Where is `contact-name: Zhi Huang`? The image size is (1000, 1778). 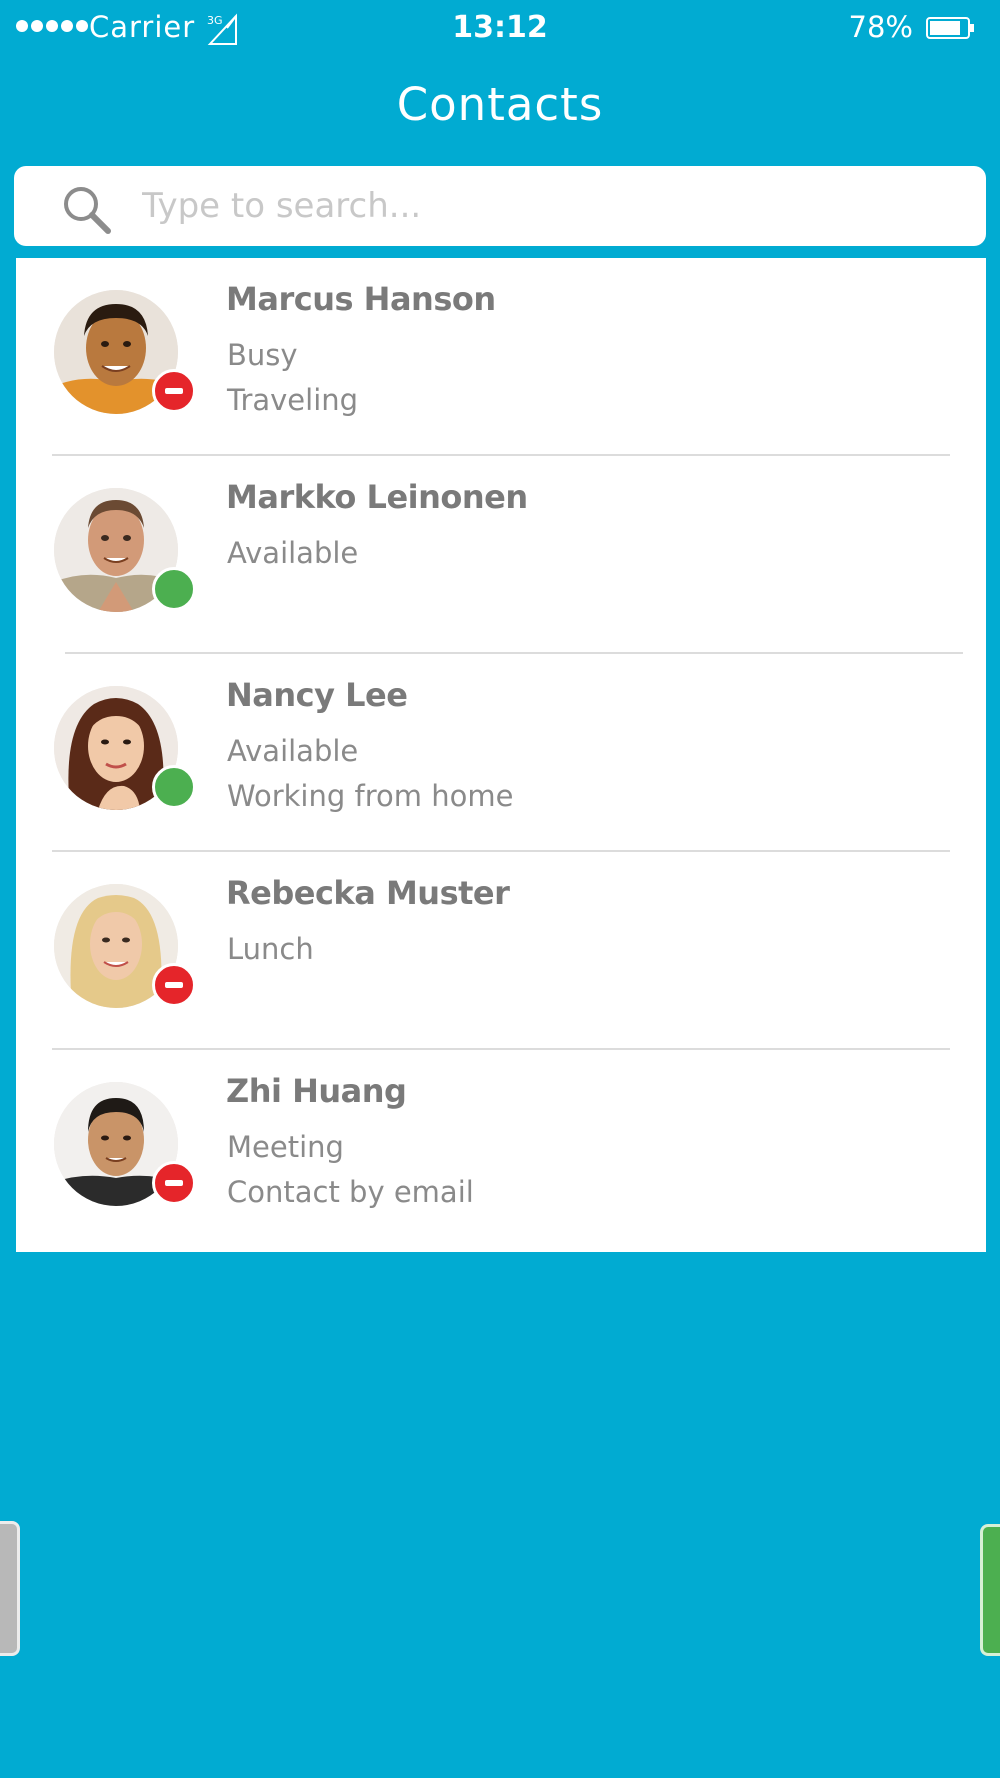 contact-name: Zhi Huang is located at coordinates (316, 1091).